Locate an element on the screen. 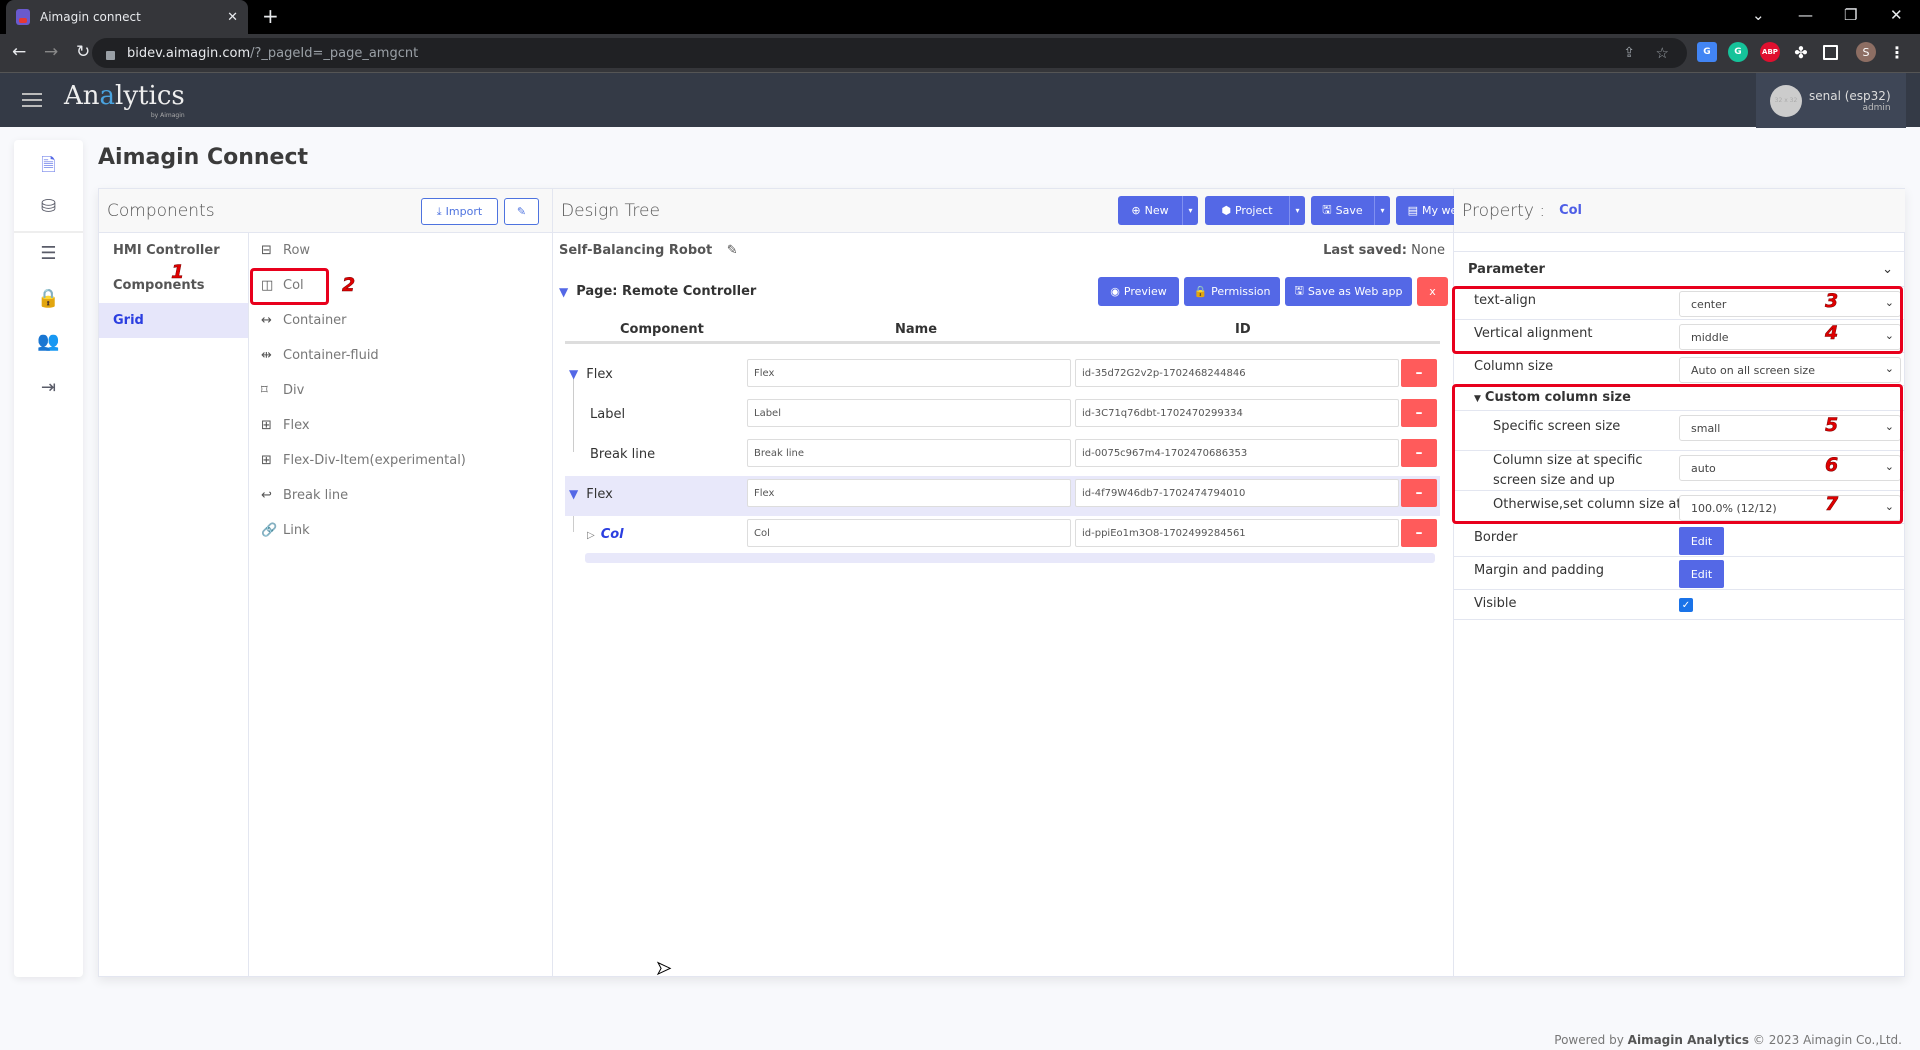  tree-row-component: ▷ Col is located at coordinates (605, 534).